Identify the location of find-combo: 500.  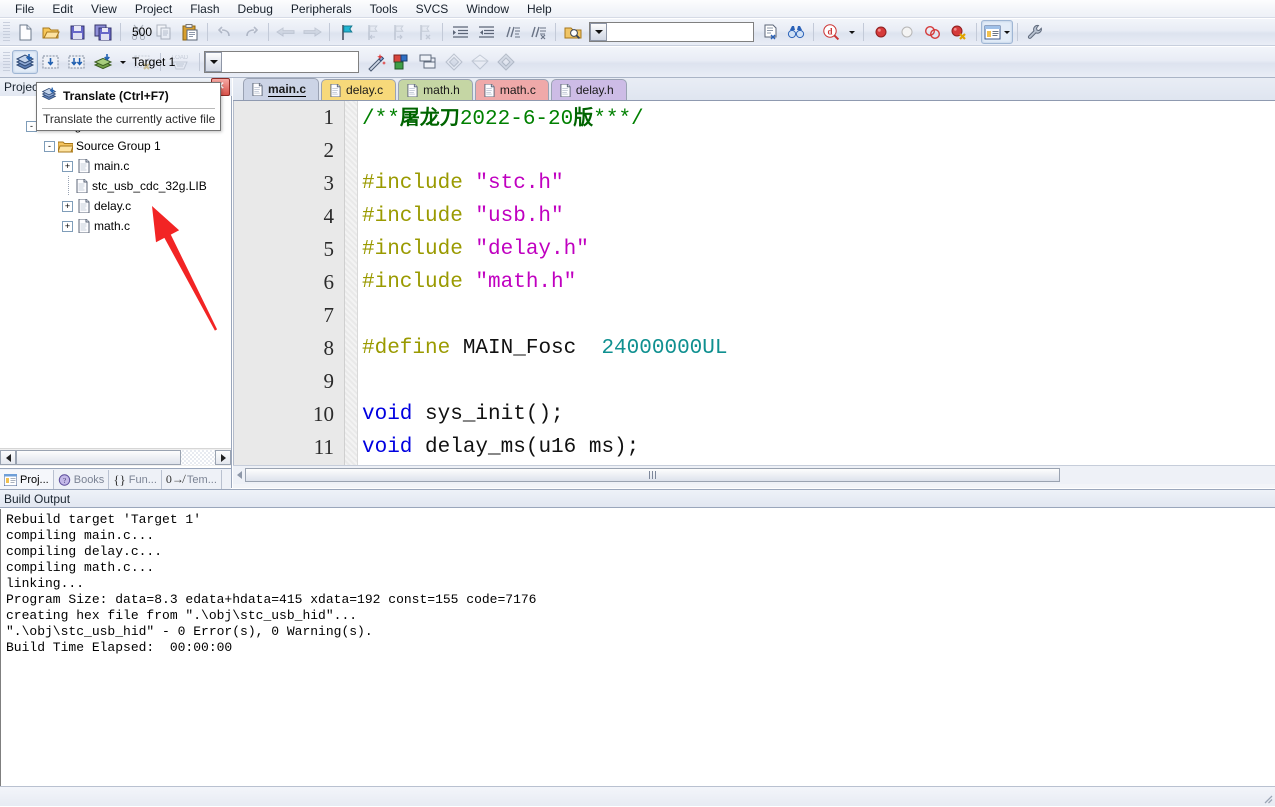
(443, 32).